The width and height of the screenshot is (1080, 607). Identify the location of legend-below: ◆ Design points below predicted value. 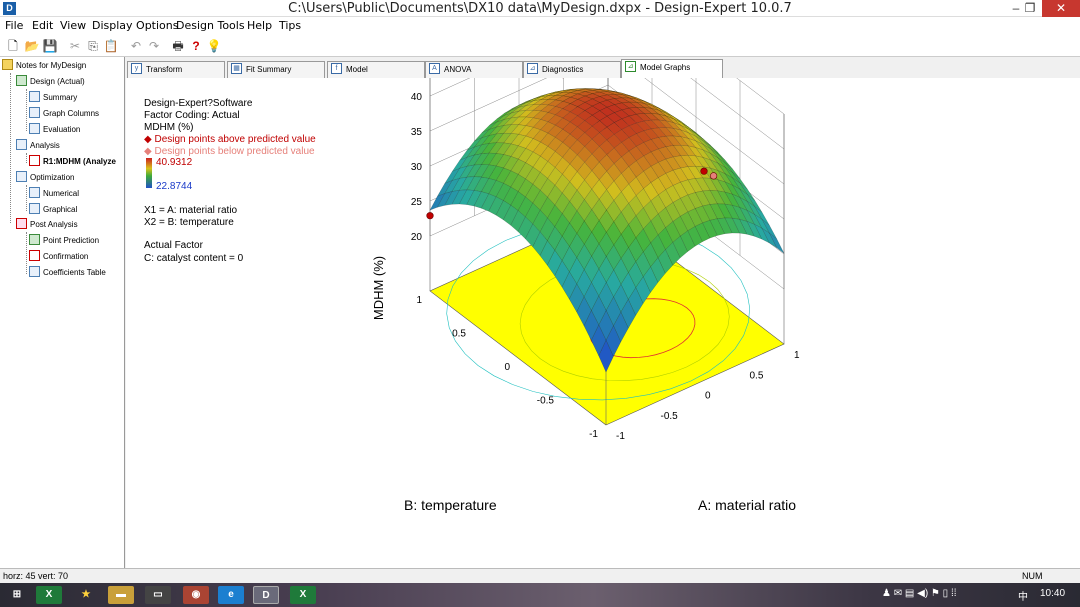
(229, 151).